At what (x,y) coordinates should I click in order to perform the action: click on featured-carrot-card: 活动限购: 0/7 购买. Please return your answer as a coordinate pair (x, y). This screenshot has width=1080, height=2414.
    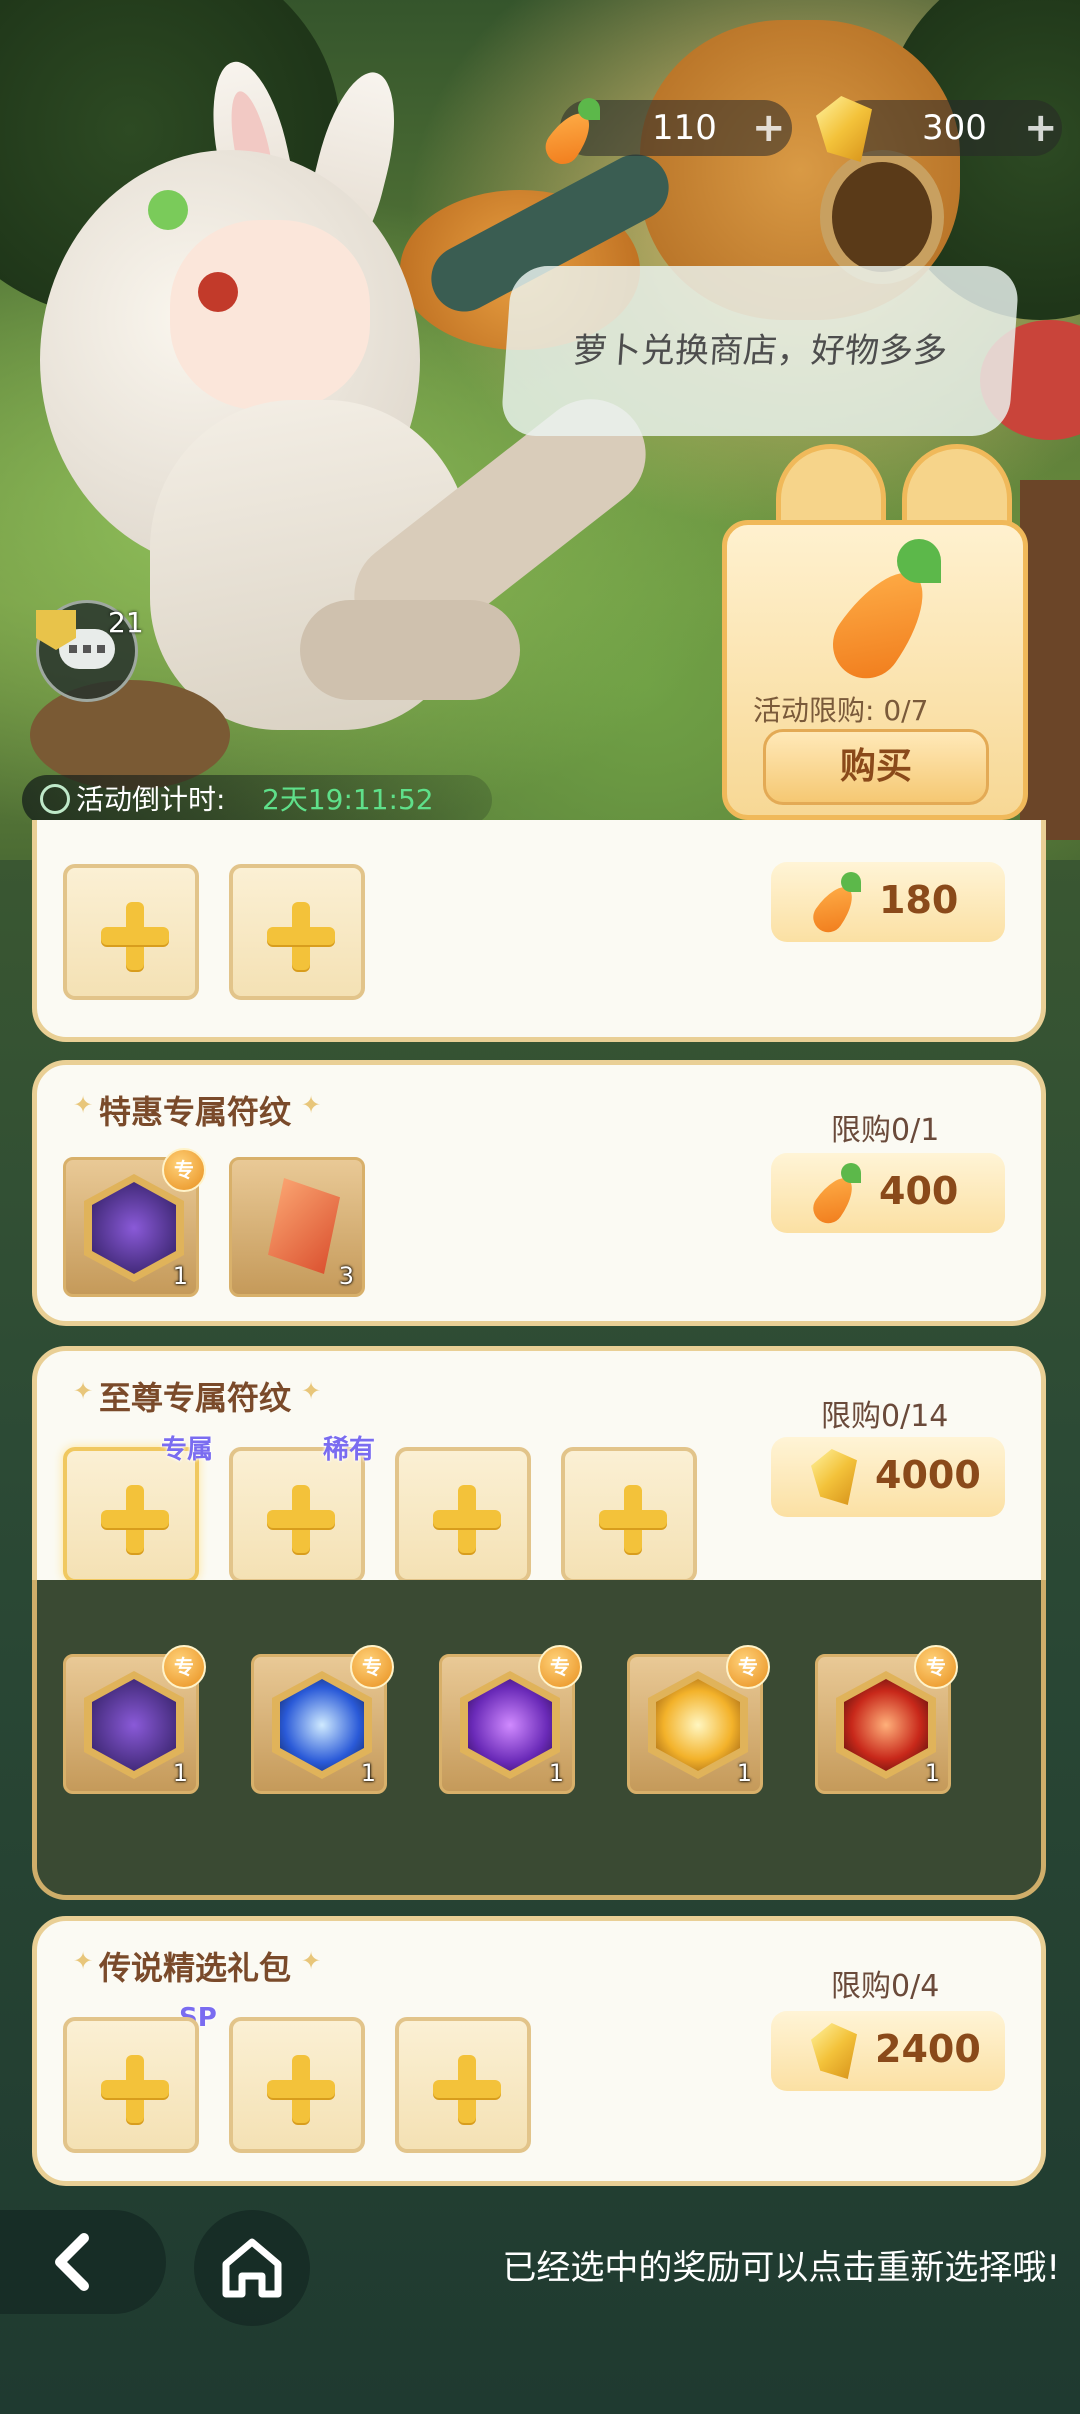
    Looking at the image, I should click on (875, 670).